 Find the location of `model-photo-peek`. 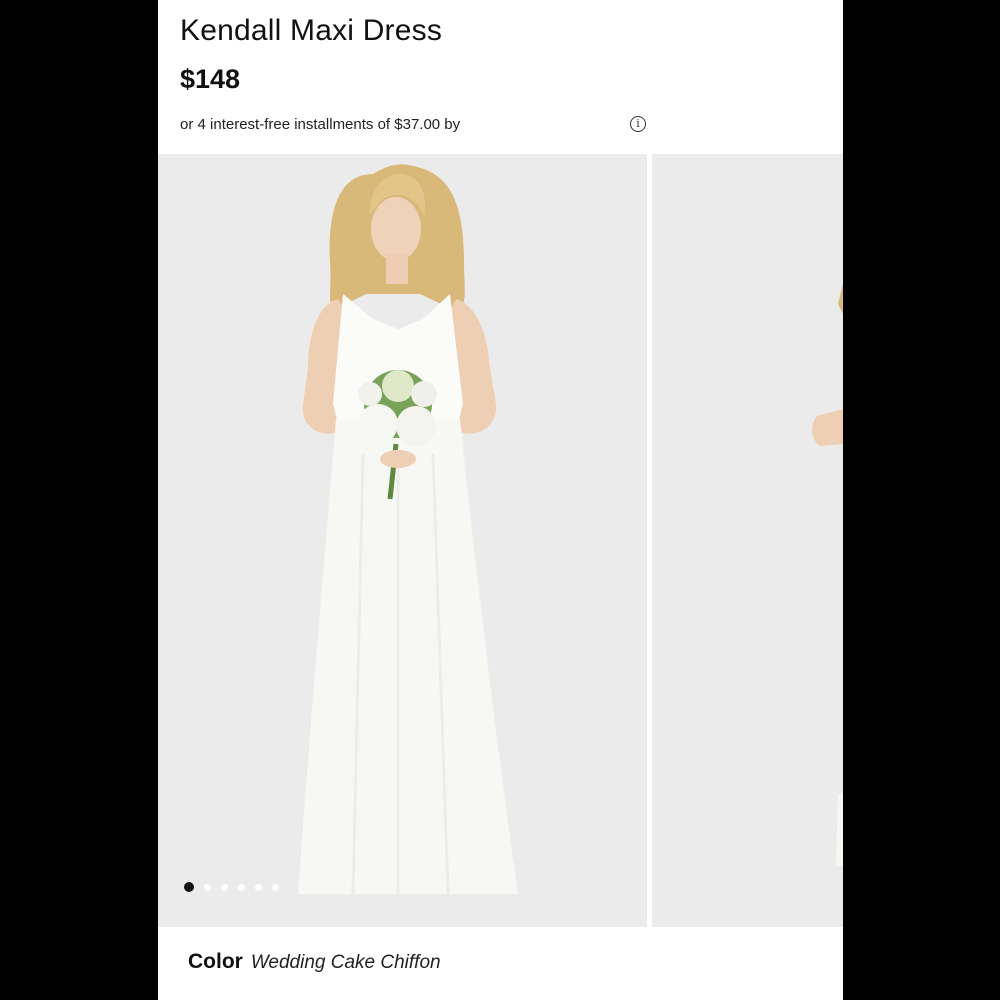

model-photo-peek is located at coordinates (747, 540).